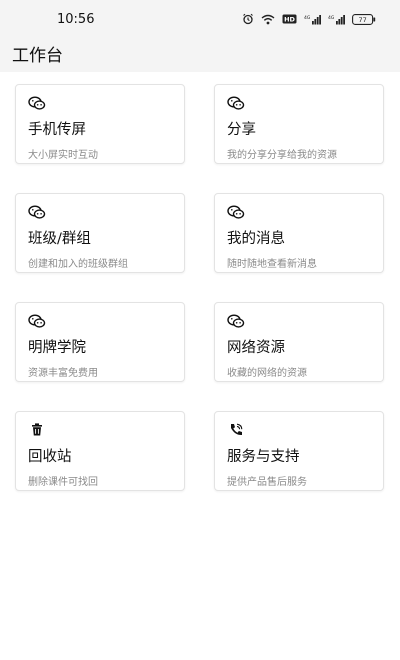  I want to click on battery-icon: 77, so click(364, 19).